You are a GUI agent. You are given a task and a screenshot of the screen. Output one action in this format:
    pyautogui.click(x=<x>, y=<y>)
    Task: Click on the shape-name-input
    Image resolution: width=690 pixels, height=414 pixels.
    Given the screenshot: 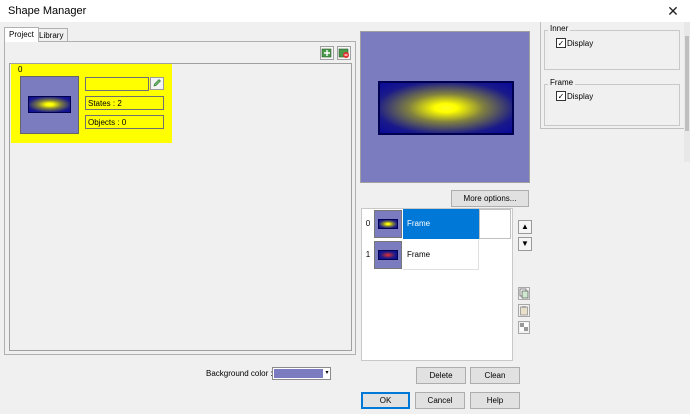 What is the action you would take?
    pyautogui.click(x=117, y=84)
    